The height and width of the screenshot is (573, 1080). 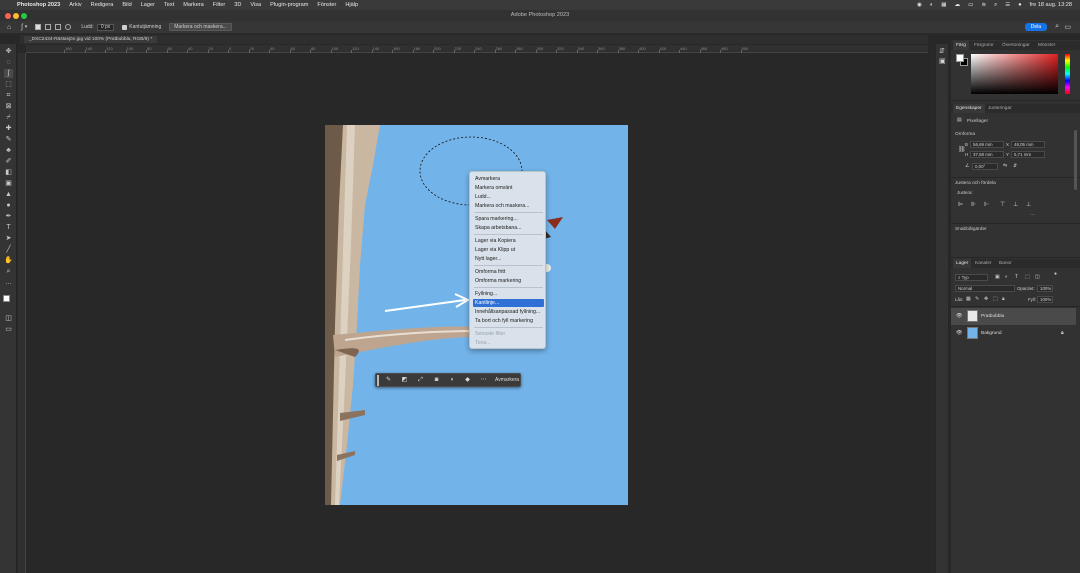 What do you see at coordinates (24, 16) in the screenshot?
I see `maximize-icon` at bounding box center [24, 16].